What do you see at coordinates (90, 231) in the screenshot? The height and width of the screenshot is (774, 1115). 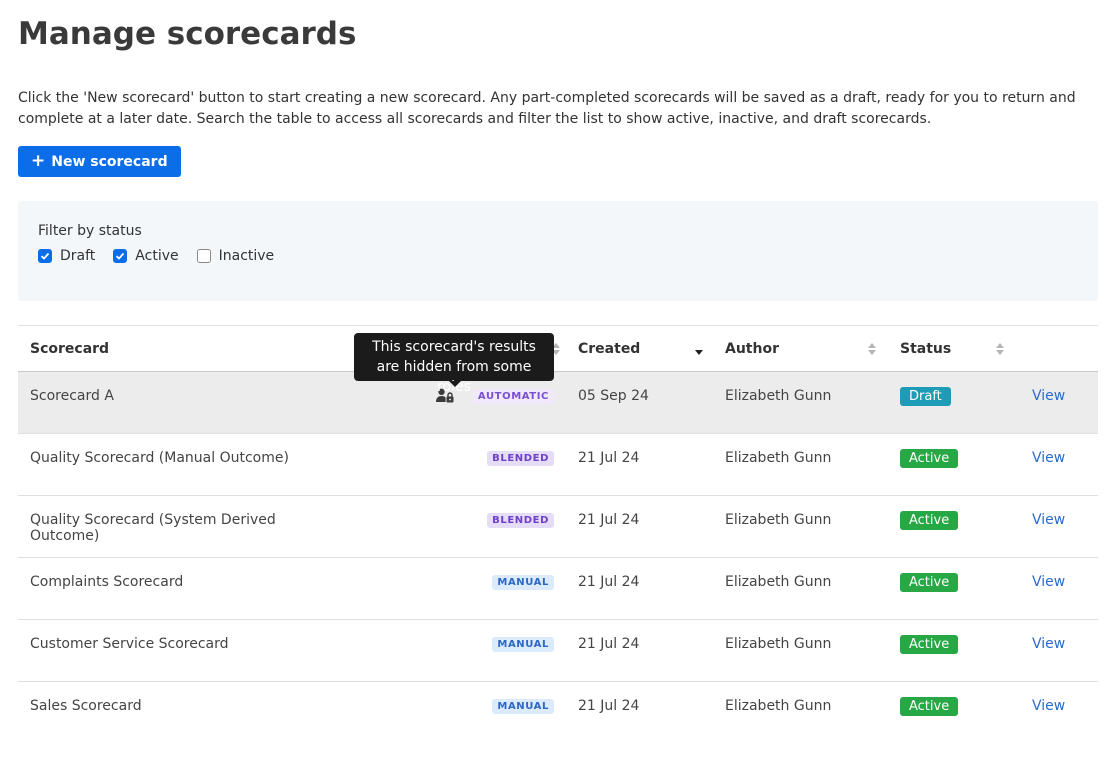 I see `filter-label: Filter by status` at bounding box center [90, 231].